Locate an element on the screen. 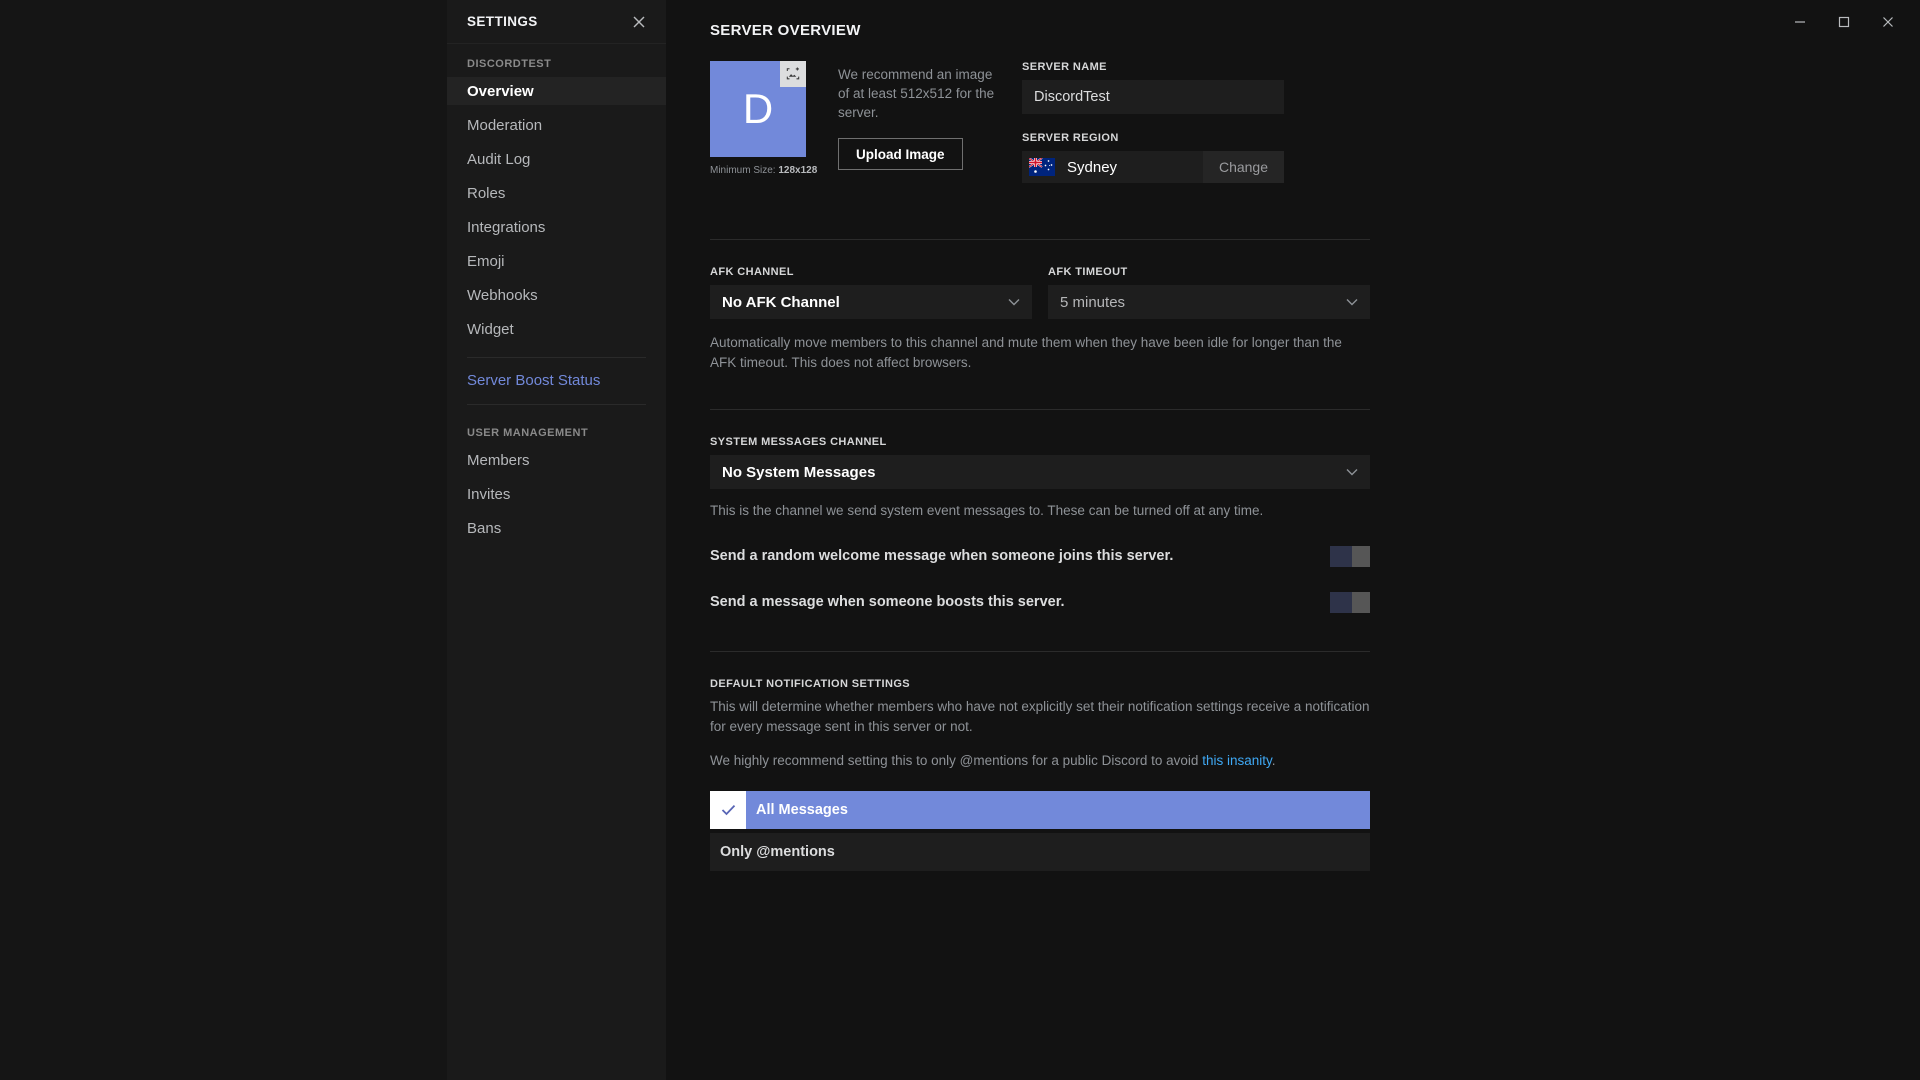  sidebar-title: SETTINGS is located at coordinates (502, 21).